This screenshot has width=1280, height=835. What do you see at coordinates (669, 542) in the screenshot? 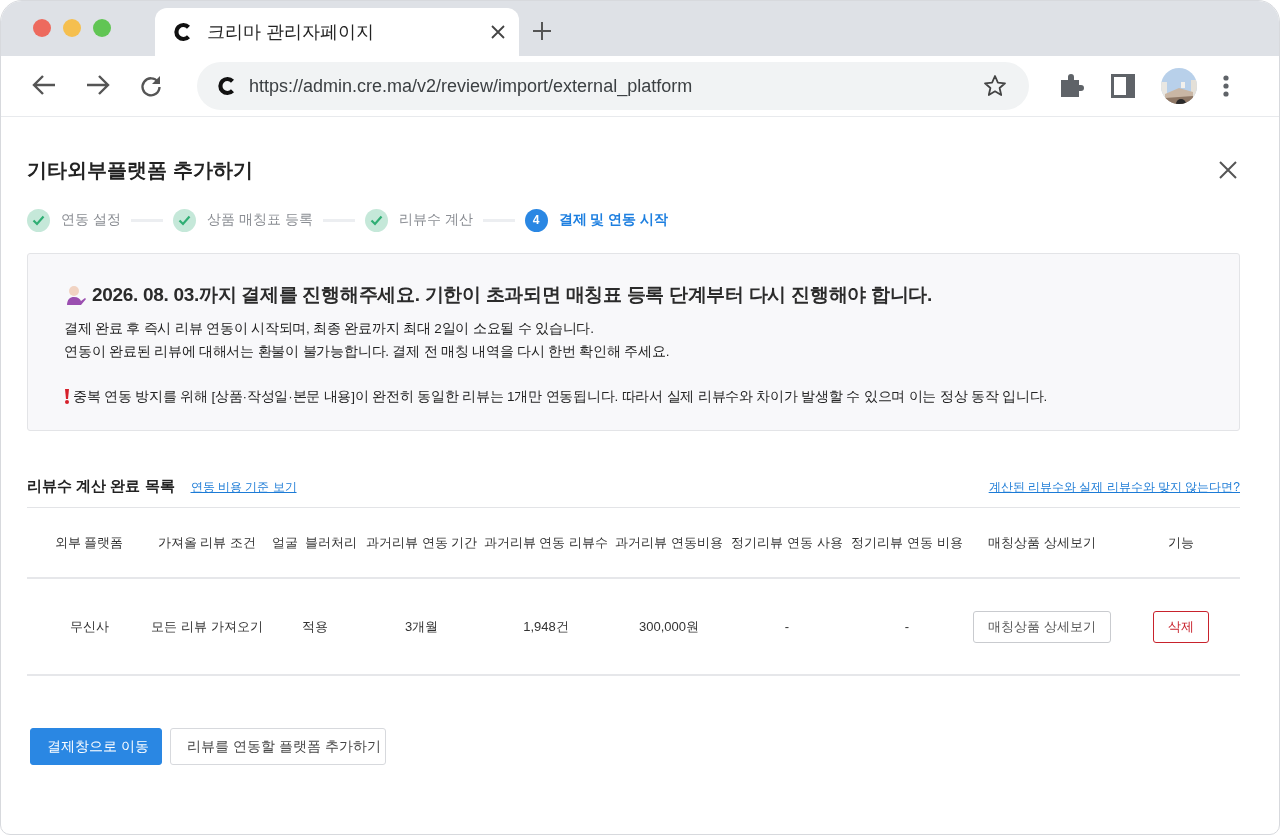
I see `column-header: 과거리뷰 연동비용` at bounding box center [669, 542].